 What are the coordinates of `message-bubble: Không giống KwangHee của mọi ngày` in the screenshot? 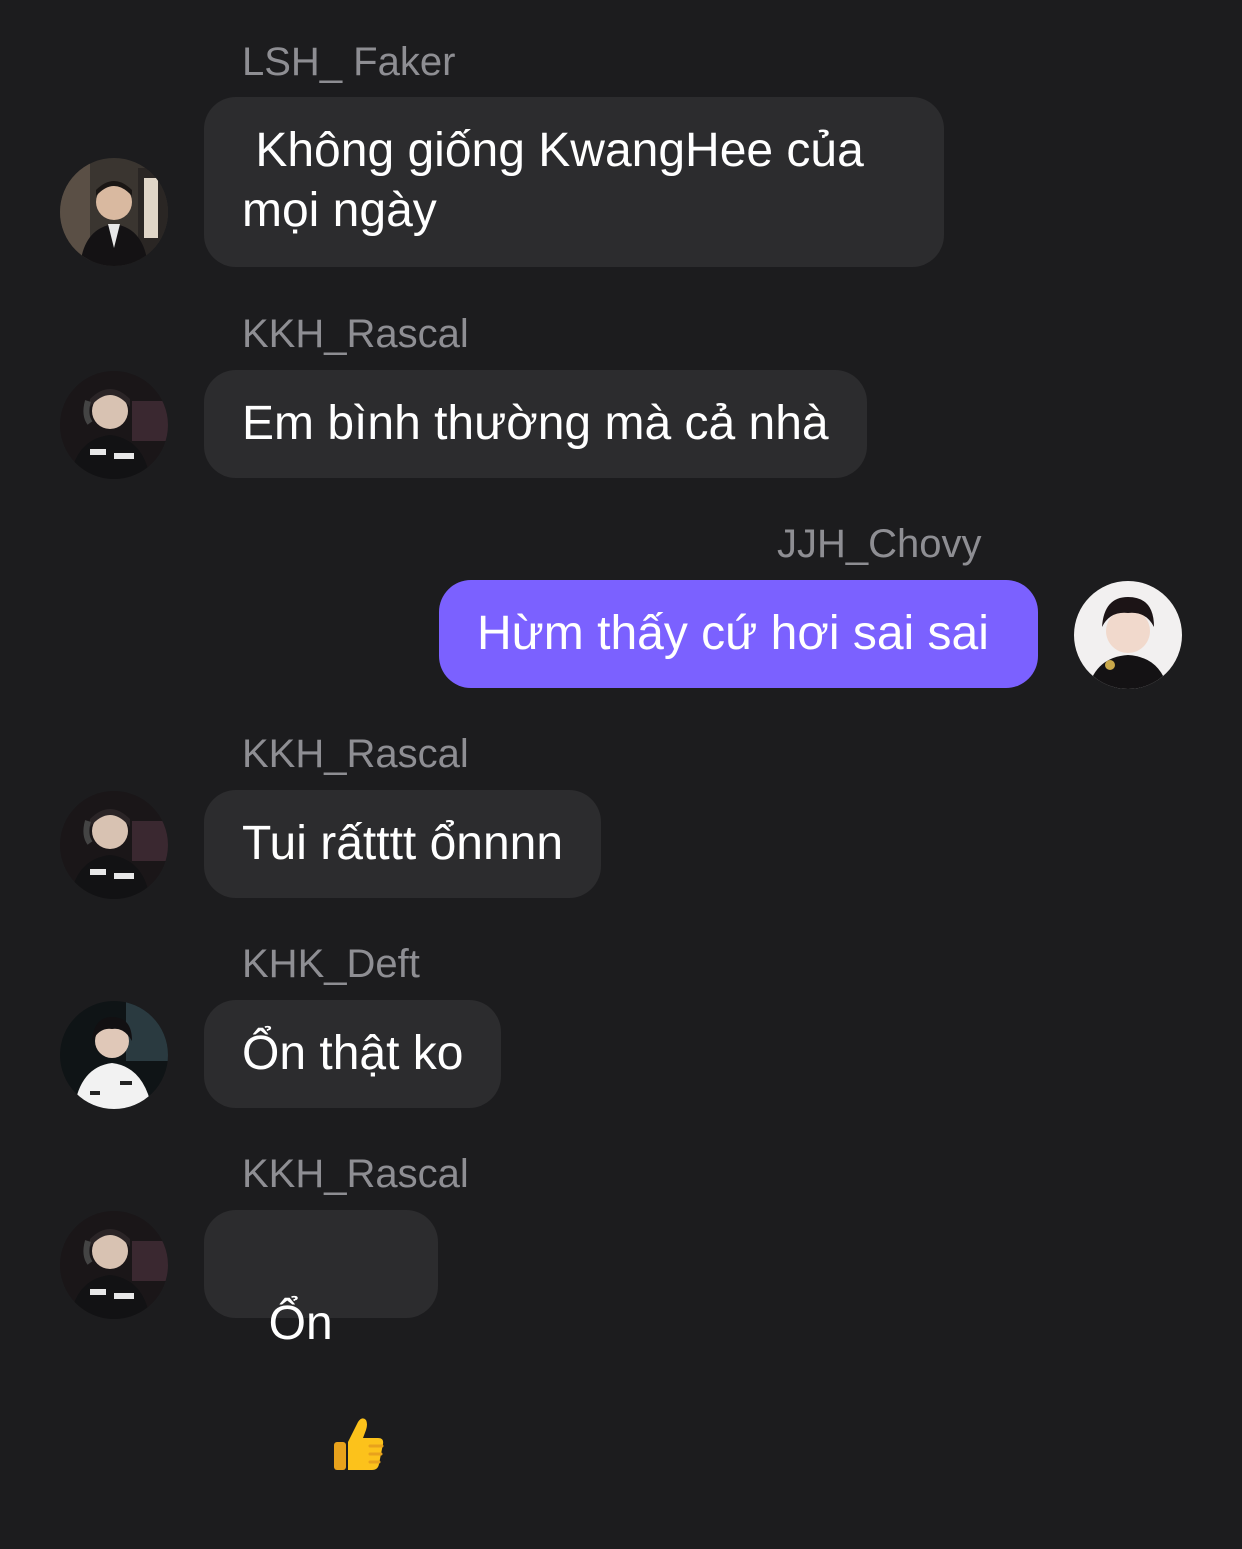 It's located at (574, 182).